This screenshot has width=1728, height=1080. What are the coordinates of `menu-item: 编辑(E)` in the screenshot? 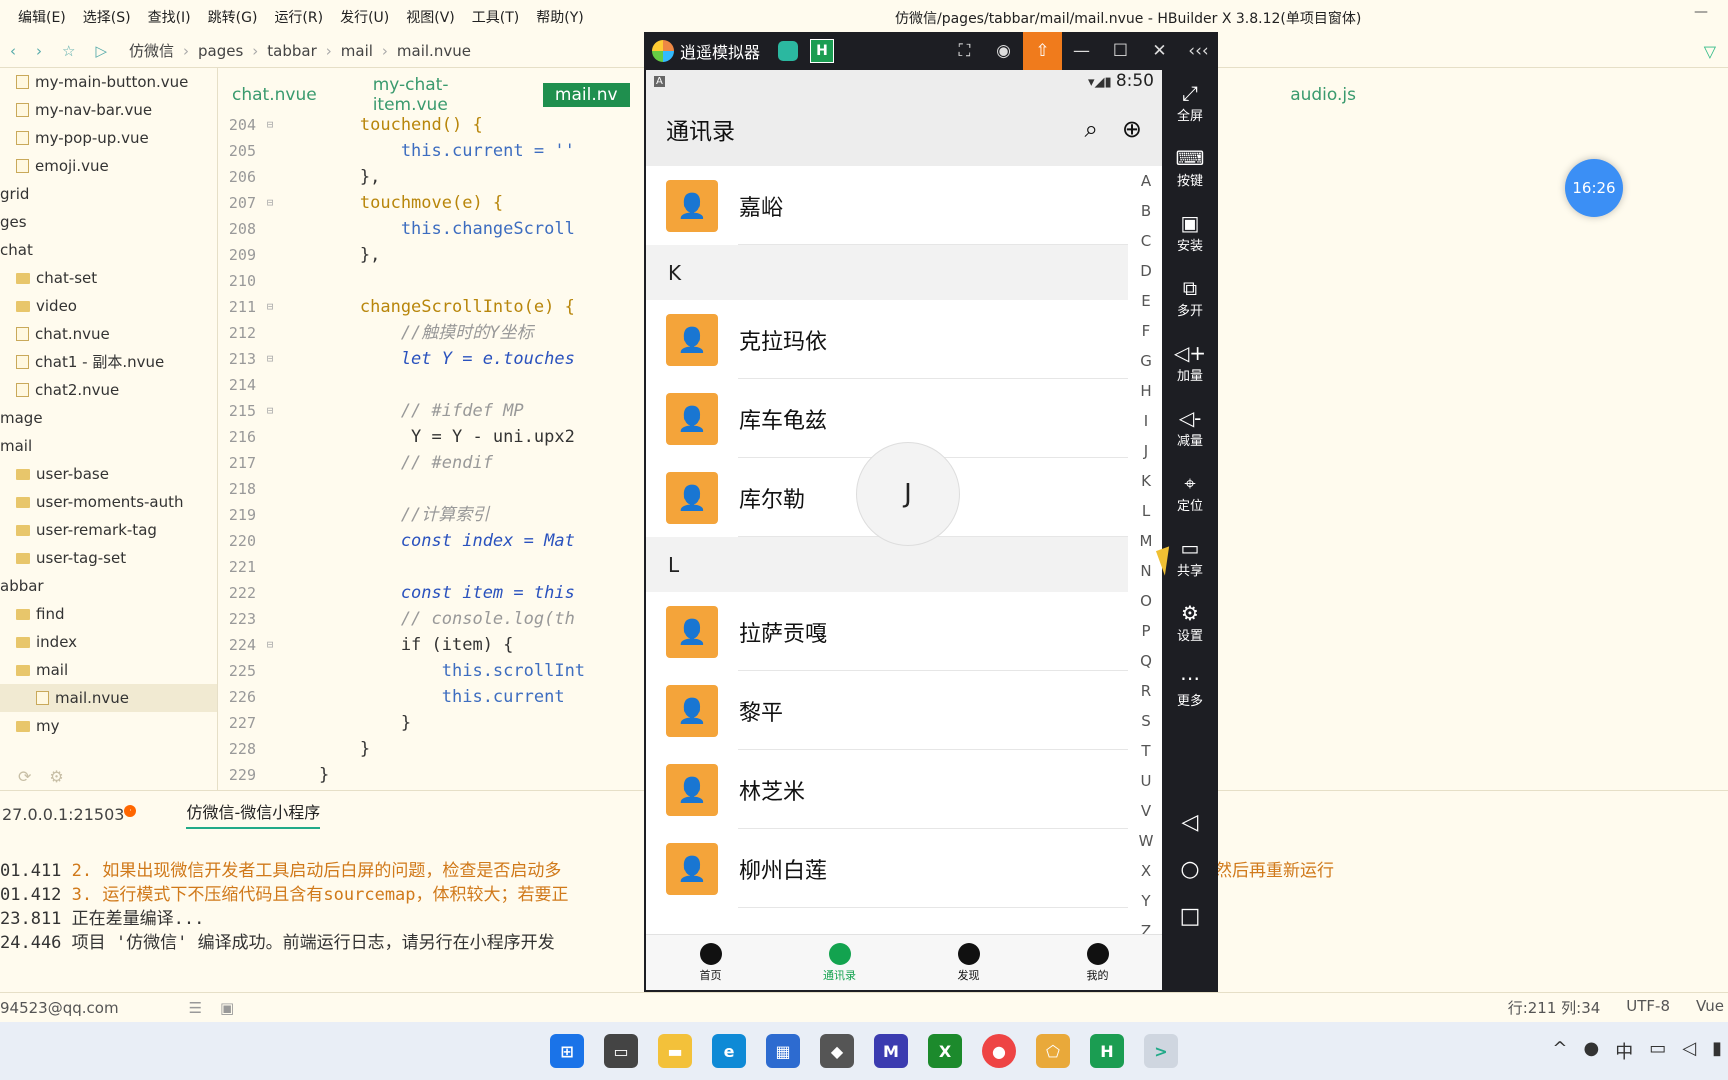 It's located at (42, 17).